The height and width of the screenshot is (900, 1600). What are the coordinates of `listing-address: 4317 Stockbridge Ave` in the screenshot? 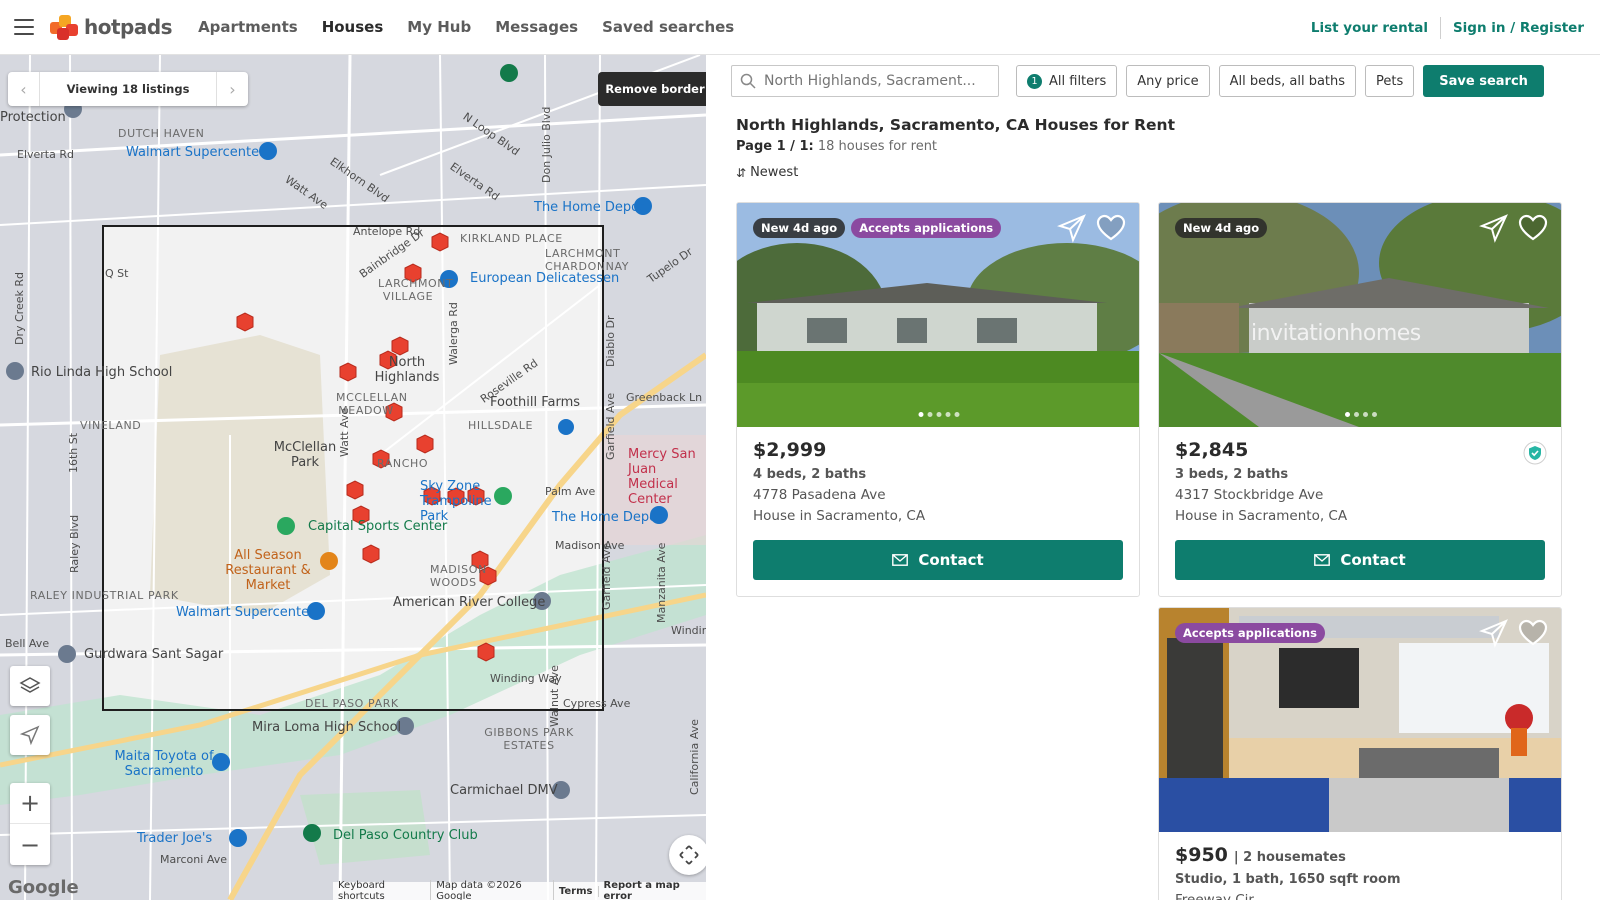 It's located at (1360, 495).